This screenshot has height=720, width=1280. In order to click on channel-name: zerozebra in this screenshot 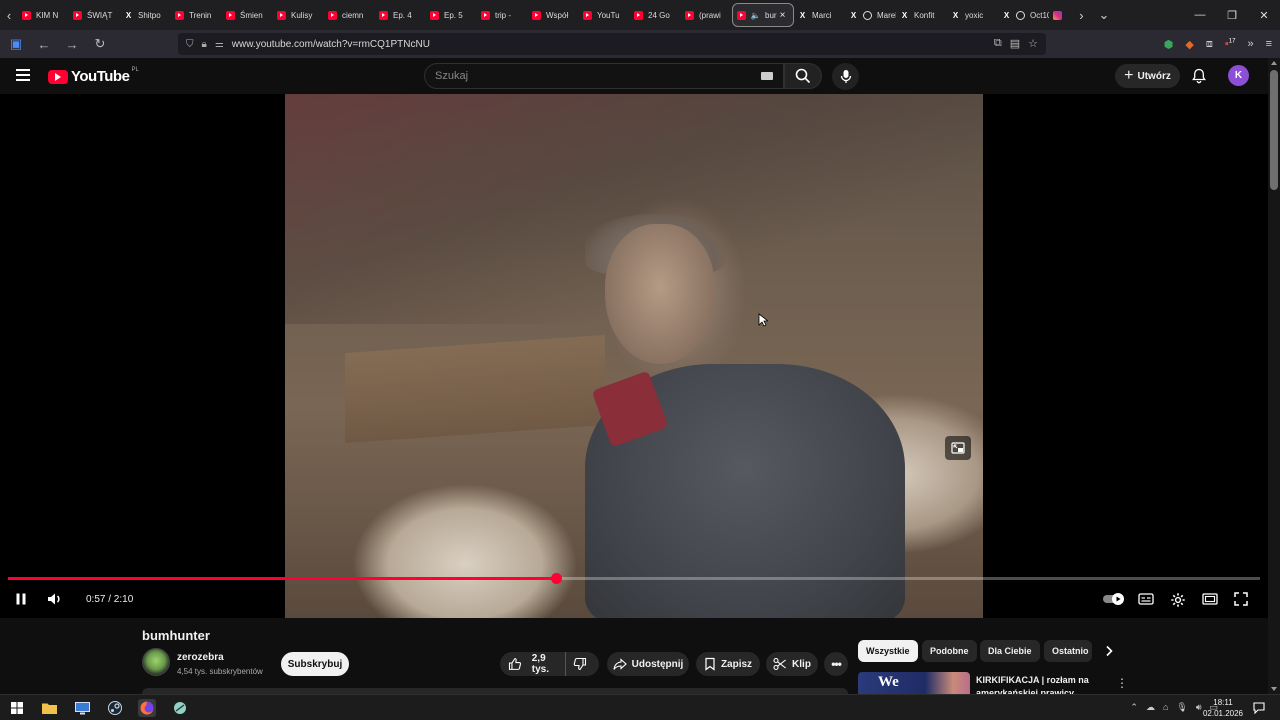, I will do `click(200, 657)`.